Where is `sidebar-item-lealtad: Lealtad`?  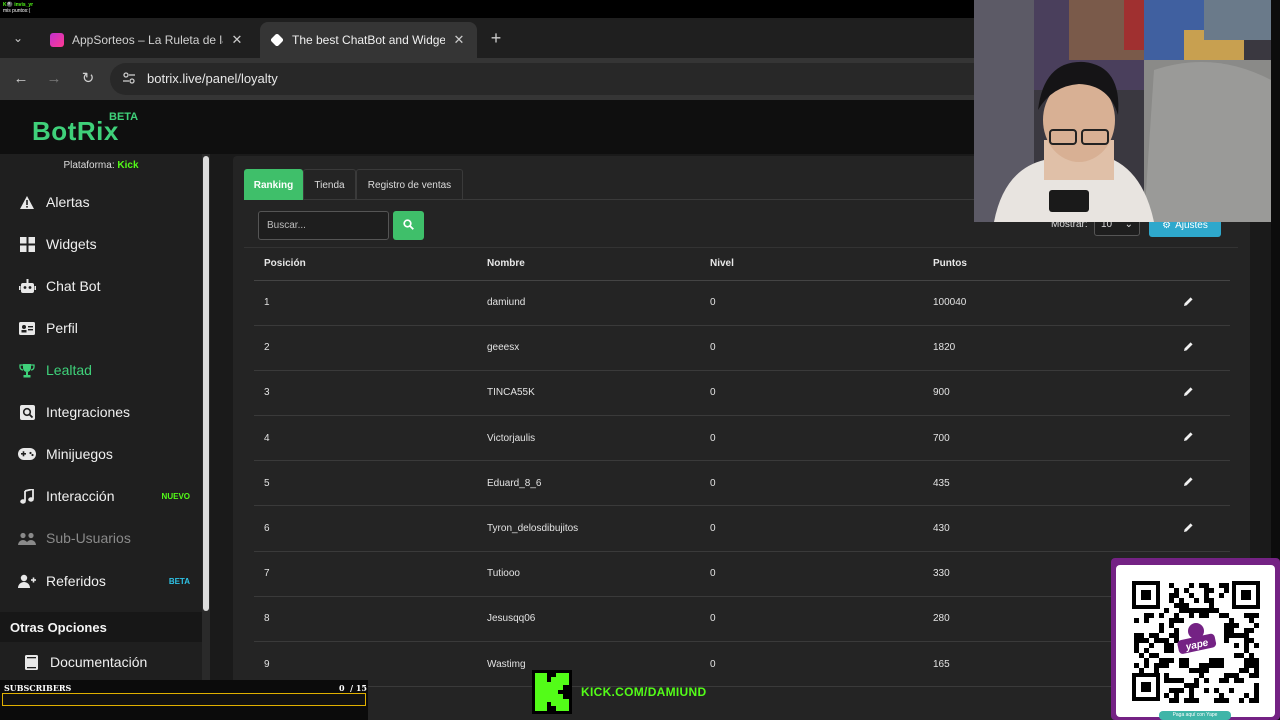
sidebar-item-lealtad: Lealtad is located at coordinates (101, 370).